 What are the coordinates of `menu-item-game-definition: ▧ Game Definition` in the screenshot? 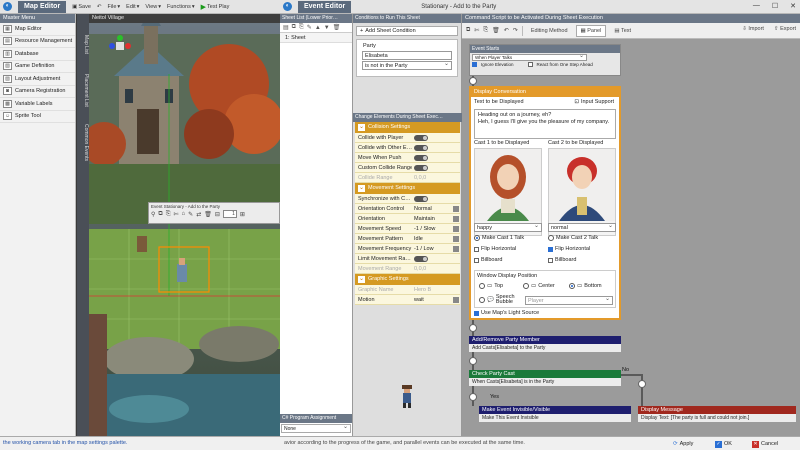 It's located at (37, 67).